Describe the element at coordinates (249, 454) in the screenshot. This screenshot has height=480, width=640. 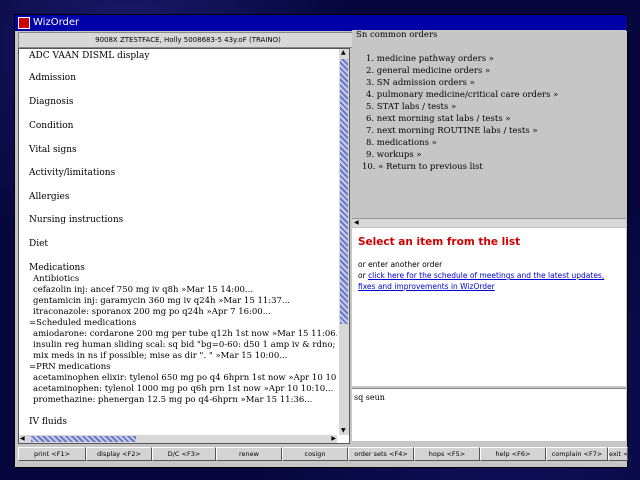
I see `renew-button: renew` at that location.